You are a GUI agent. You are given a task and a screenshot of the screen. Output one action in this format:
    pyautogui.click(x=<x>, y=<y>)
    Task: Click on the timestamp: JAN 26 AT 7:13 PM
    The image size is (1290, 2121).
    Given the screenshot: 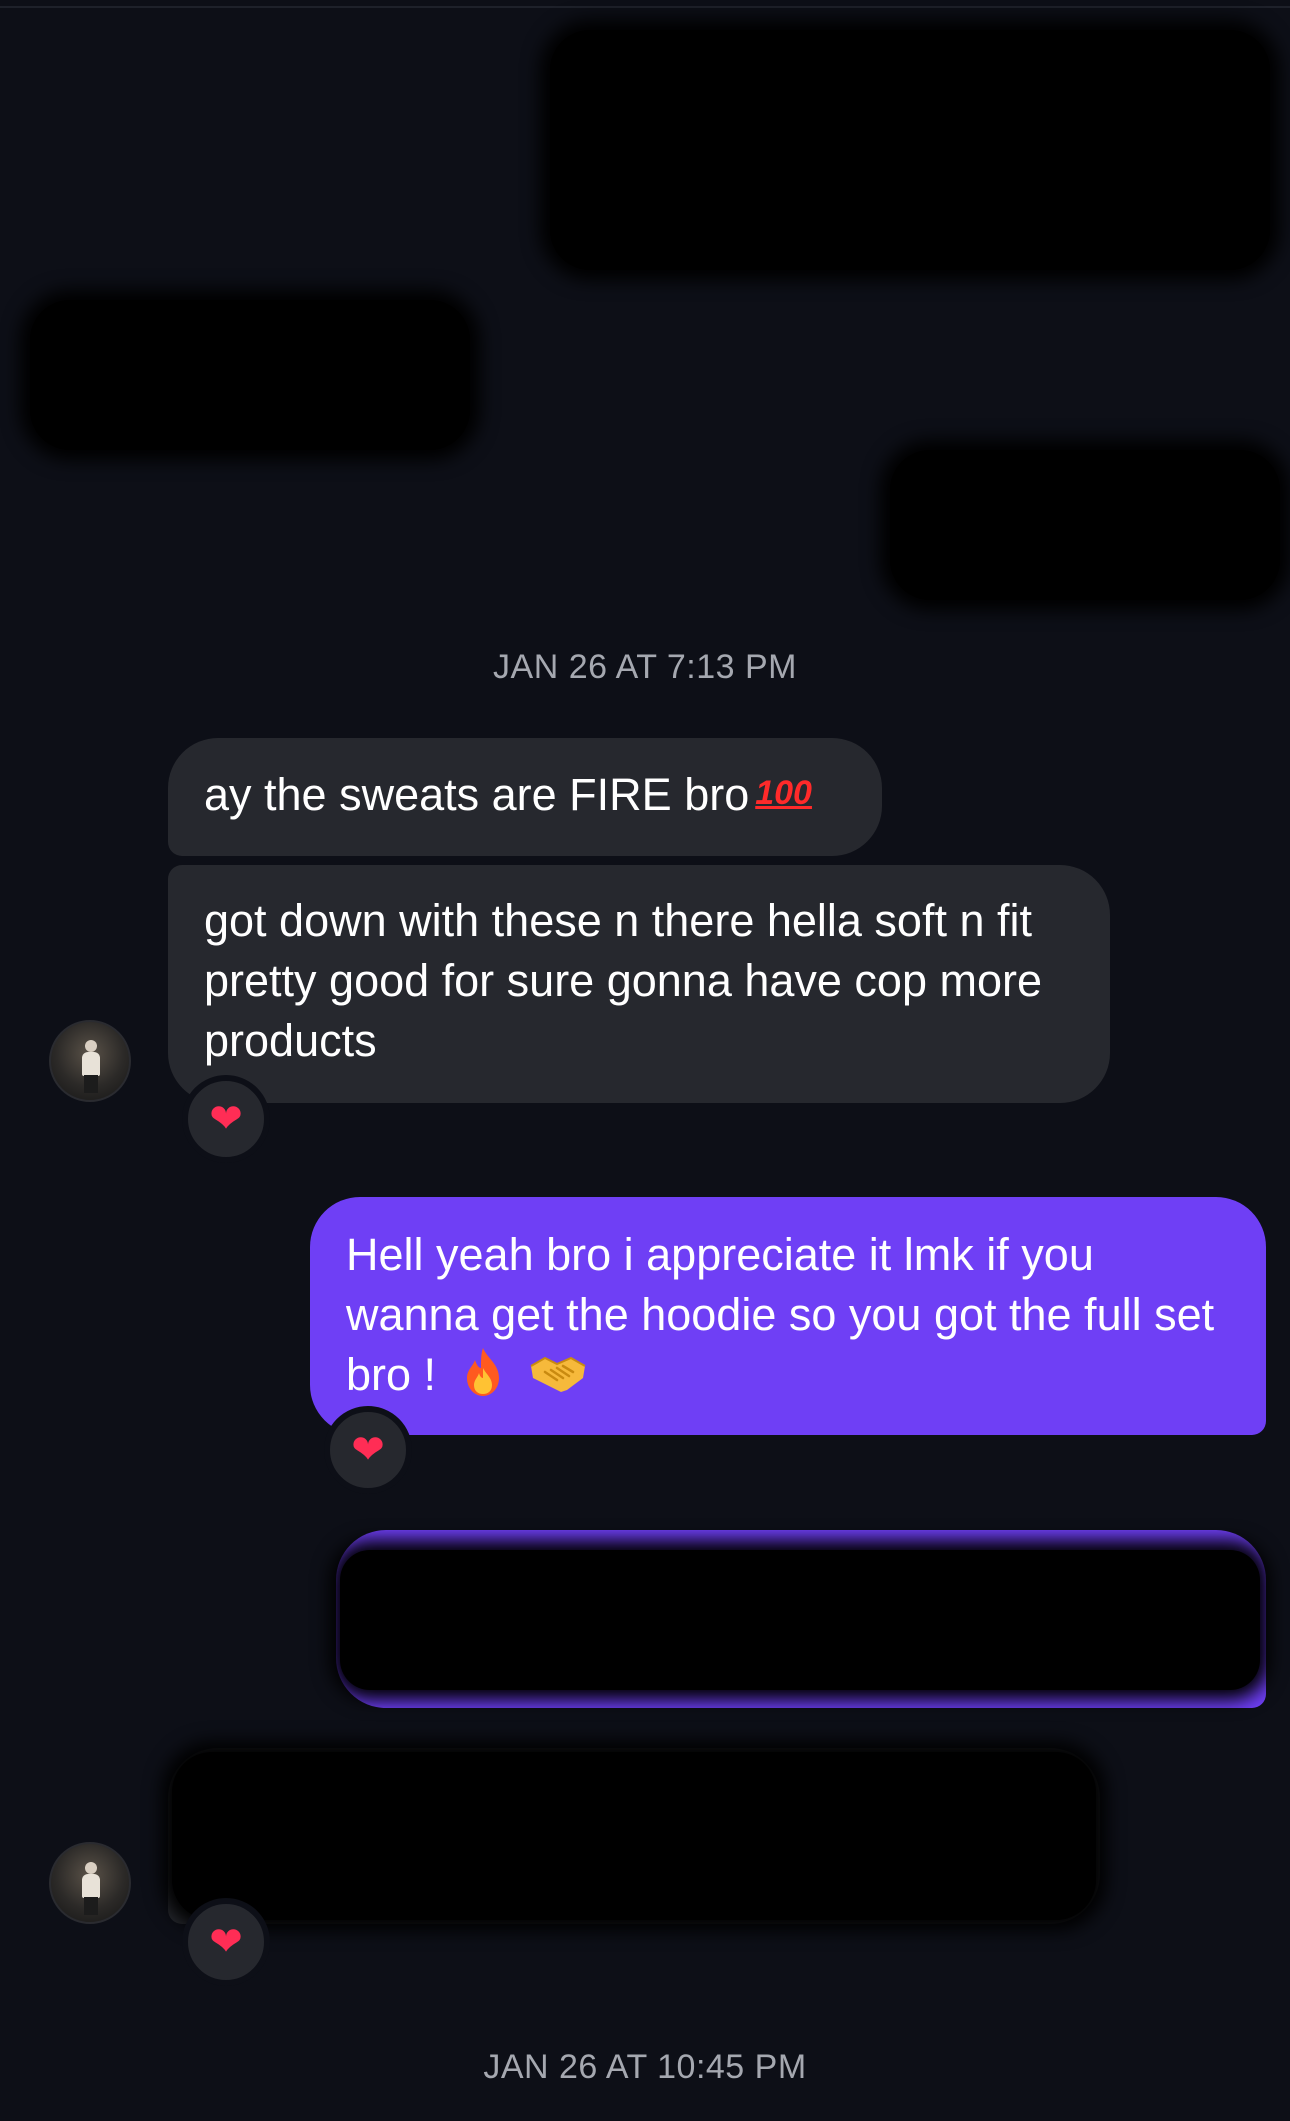 What is the action you would take?
    pyautogui.click(x=645, y=667)
    